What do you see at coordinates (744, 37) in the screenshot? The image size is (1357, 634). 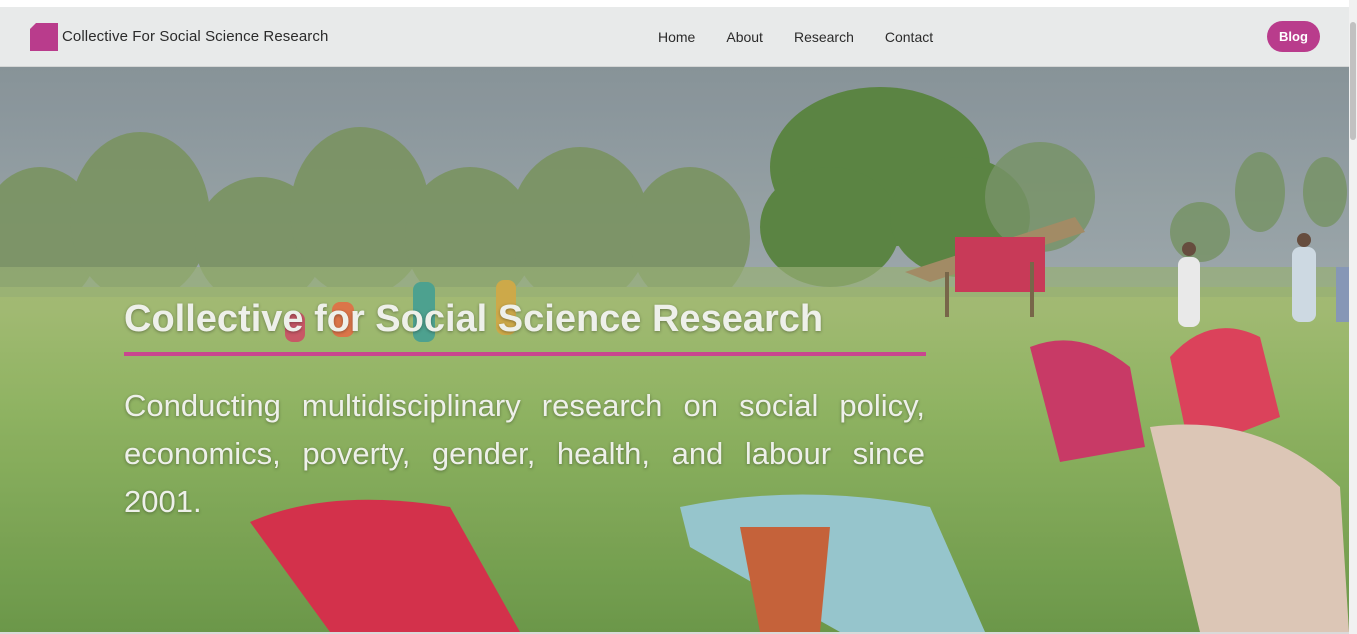 I see `nav-about-link: About` at bounding box center [744, 37].